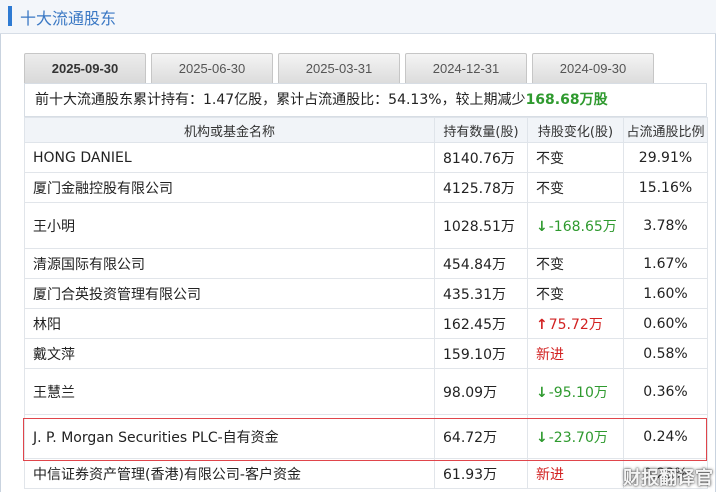  I want to click on section-header: 十大流通股东, so click(358, 17).